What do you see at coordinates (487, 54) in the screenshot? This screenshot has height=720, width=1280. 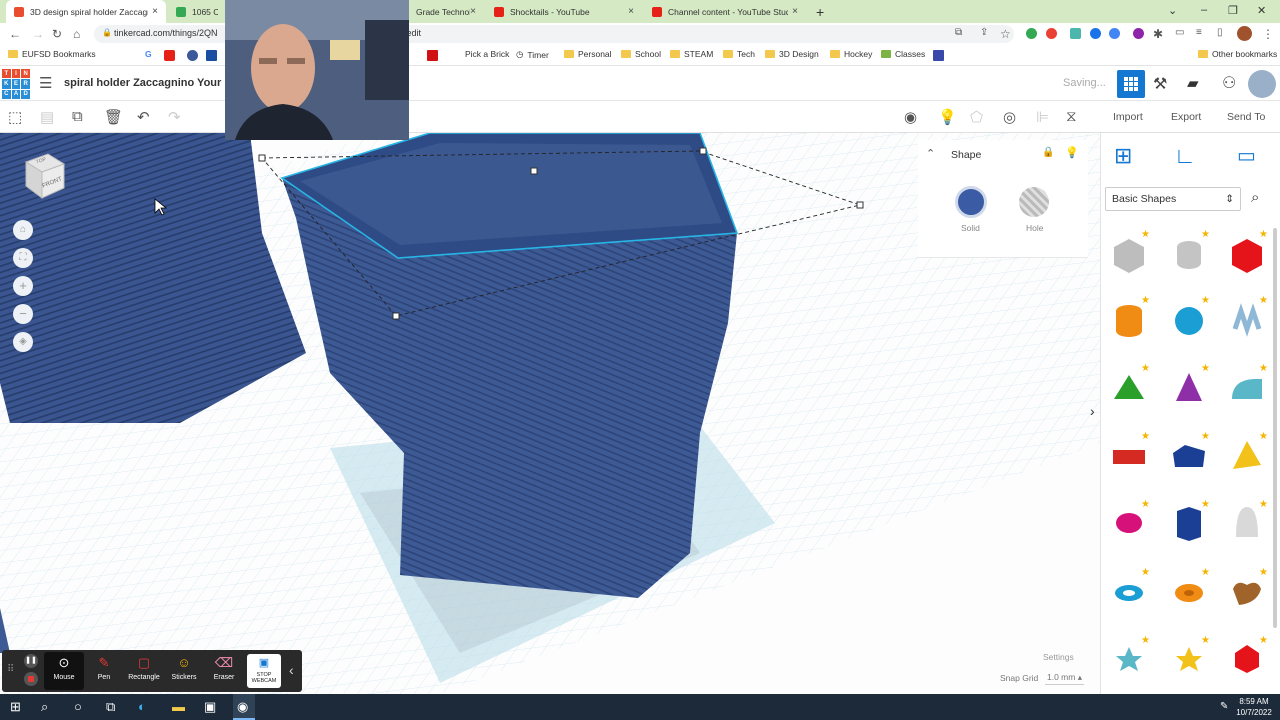 I see `bookmark-pick-a-brick: Pick a Brick` at bounding box center [487, 54].